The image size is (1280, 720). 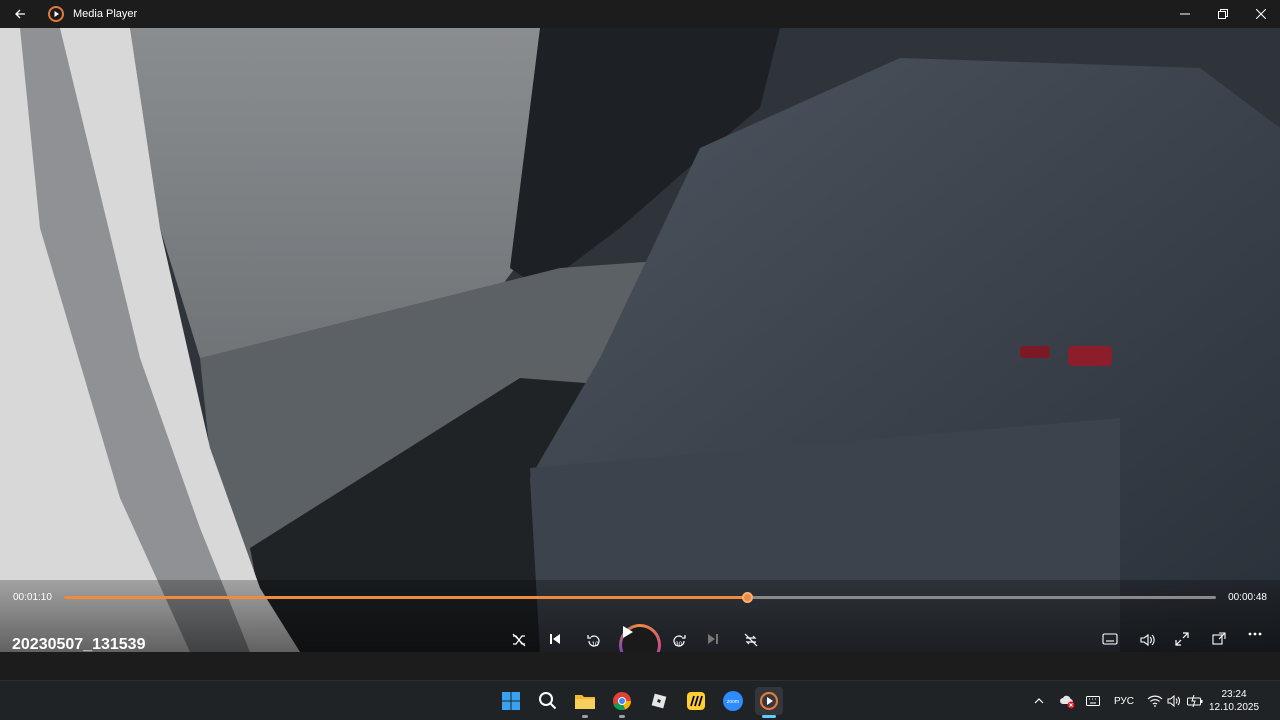 What do you see at coordinates (1182, 639) in the screenshot?
I see `fullscreen-icon` at bounding box center [1182, 639].